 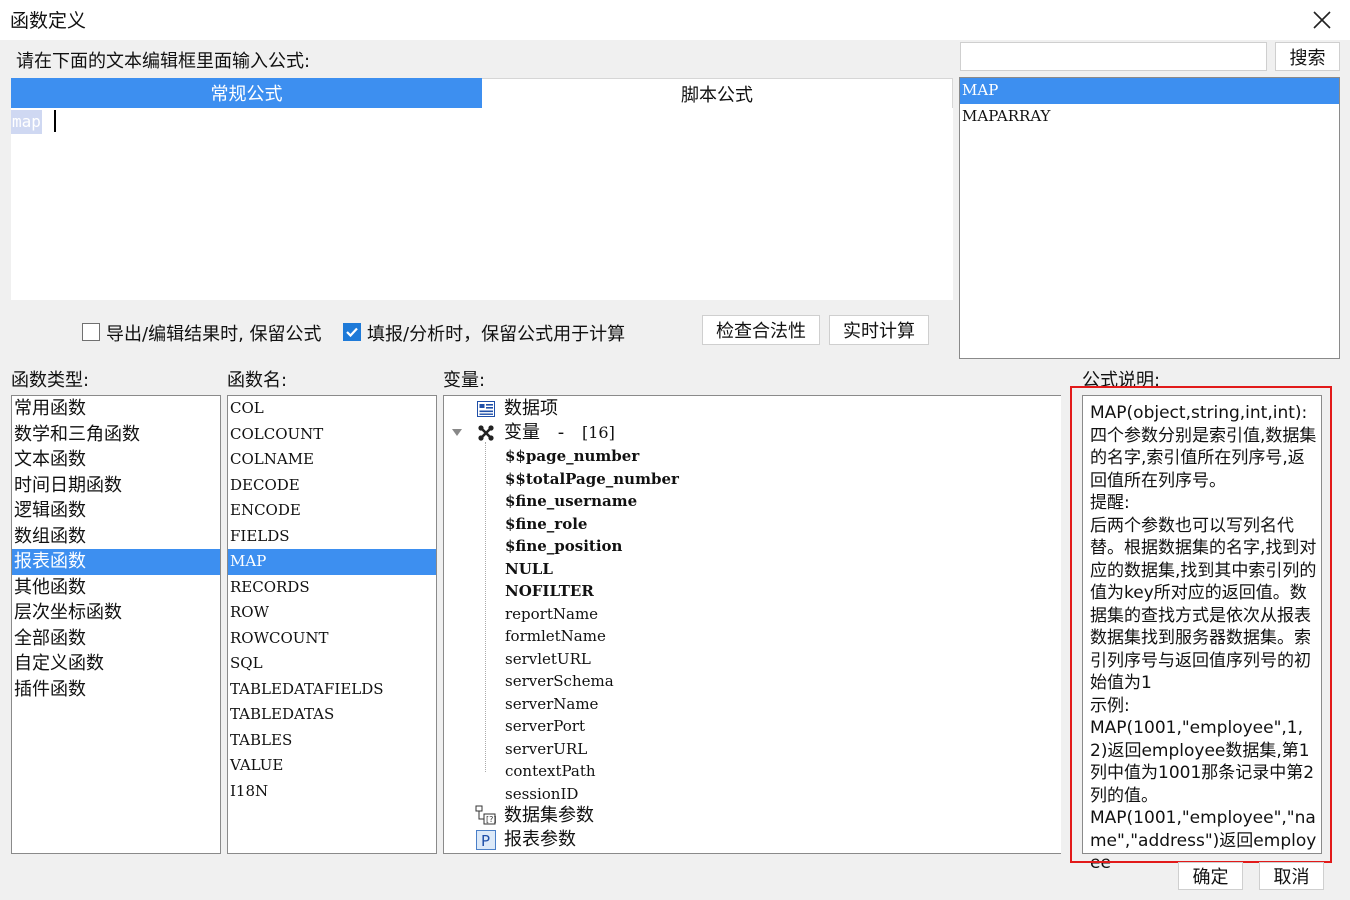 What do you see at coordinates (332, 435) in the screenshot?
I see `list-item: COLCOUNT` at bounding box center [332, 435].